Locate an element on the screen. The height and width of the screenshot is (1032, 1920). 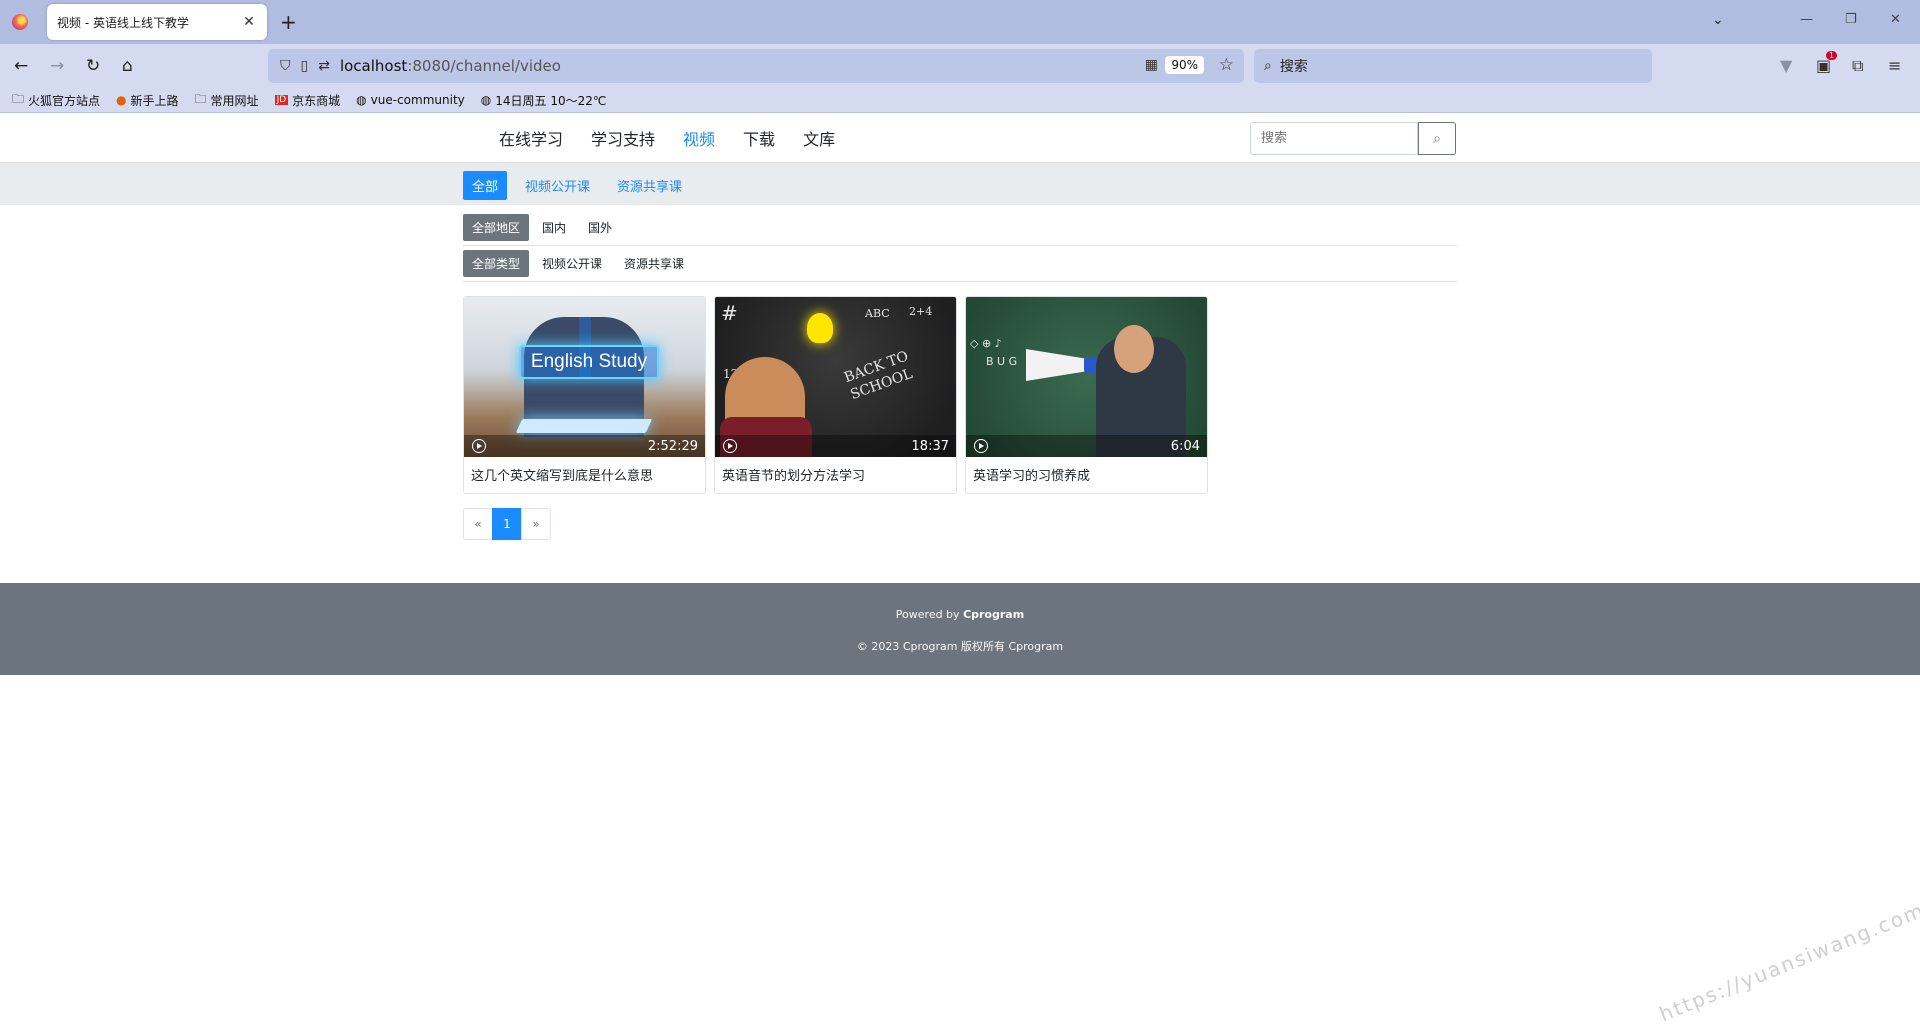
restore-icon: ❐ is located at coordinates (1851, 19).